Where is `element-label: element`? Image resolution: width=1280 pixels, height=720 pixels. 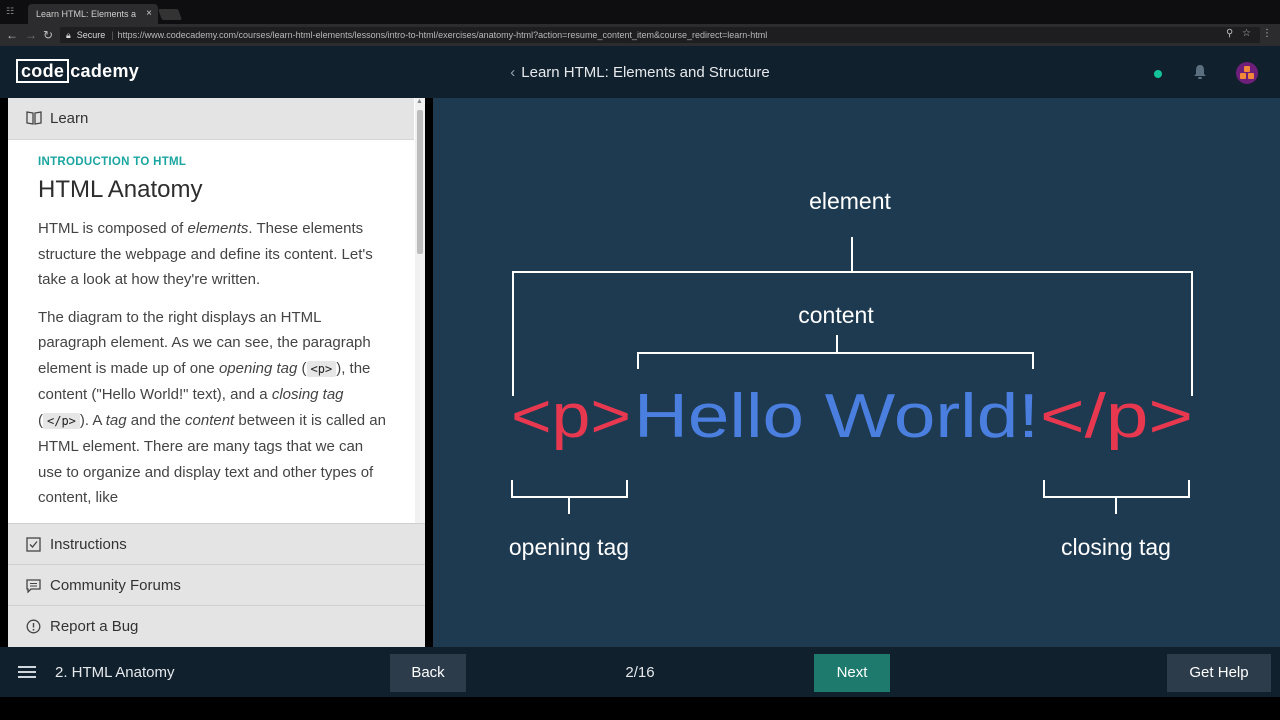 element-label: element is located at coordinates (850, 201).